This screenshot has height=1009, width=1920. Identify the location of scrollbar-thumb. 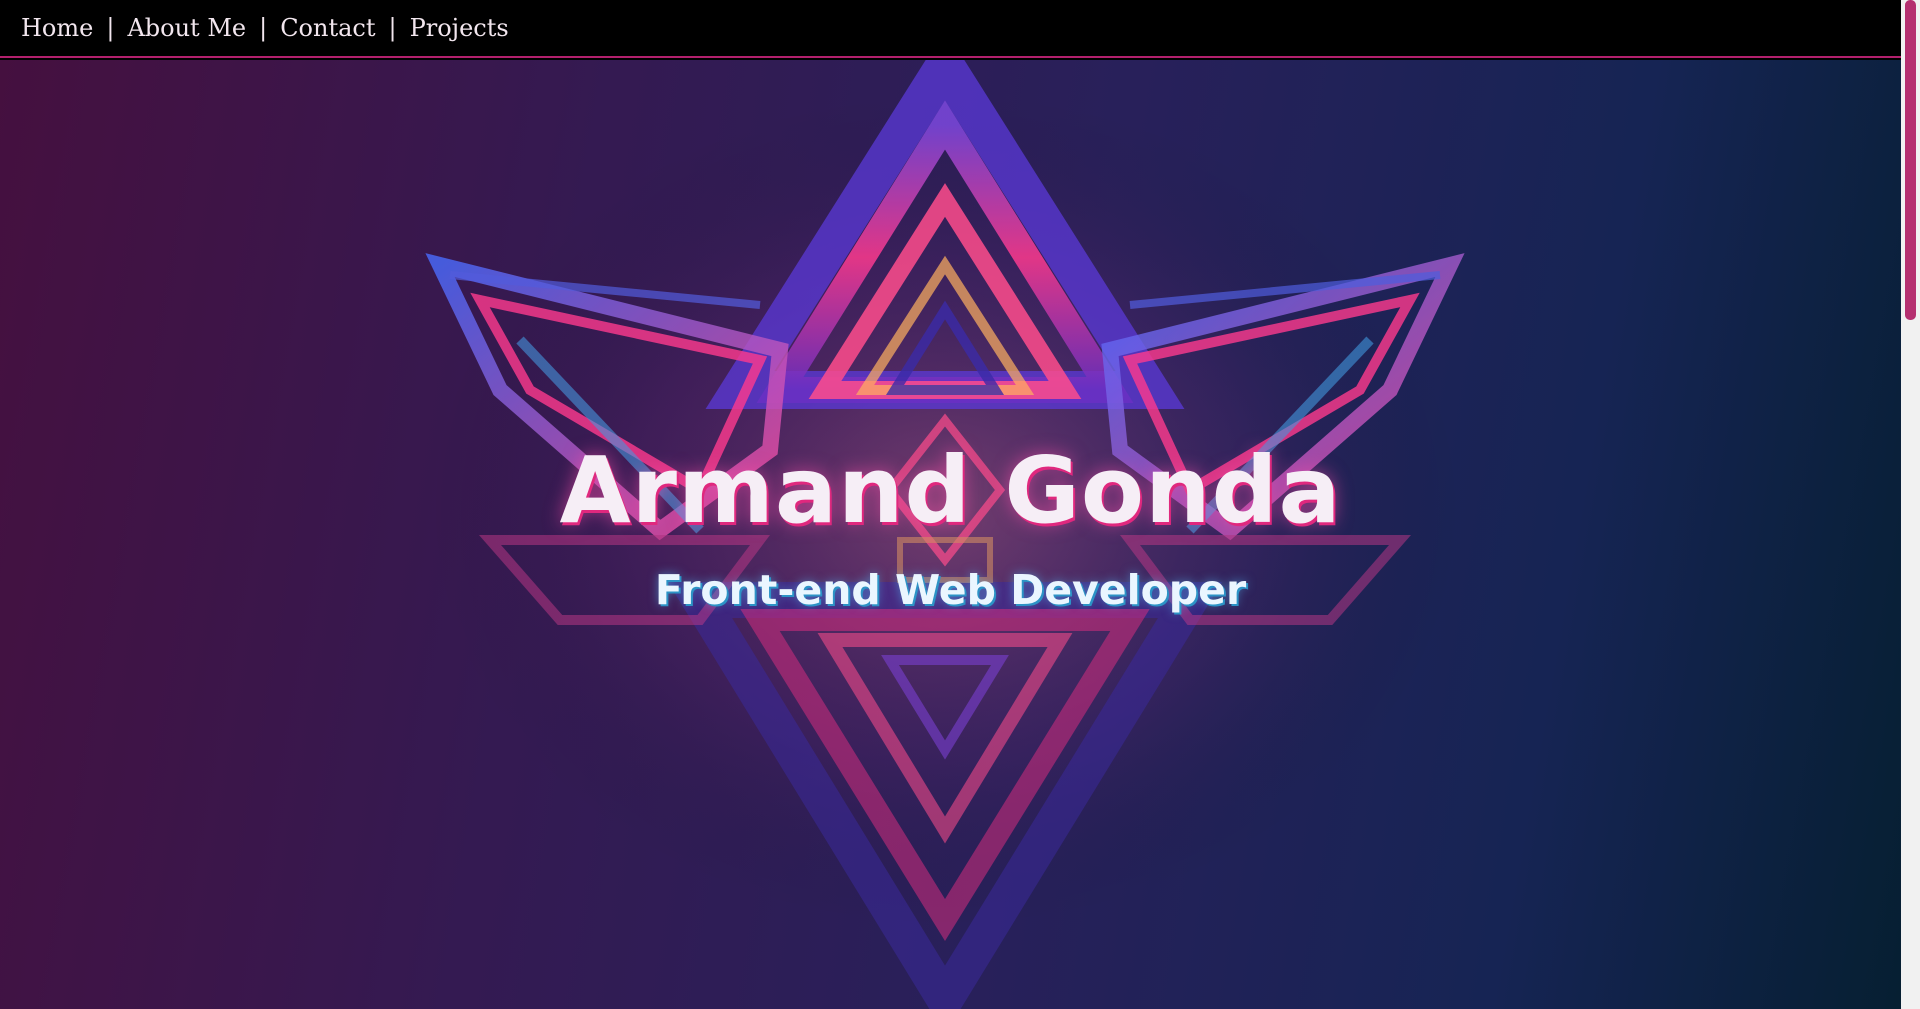
(1910, 160).